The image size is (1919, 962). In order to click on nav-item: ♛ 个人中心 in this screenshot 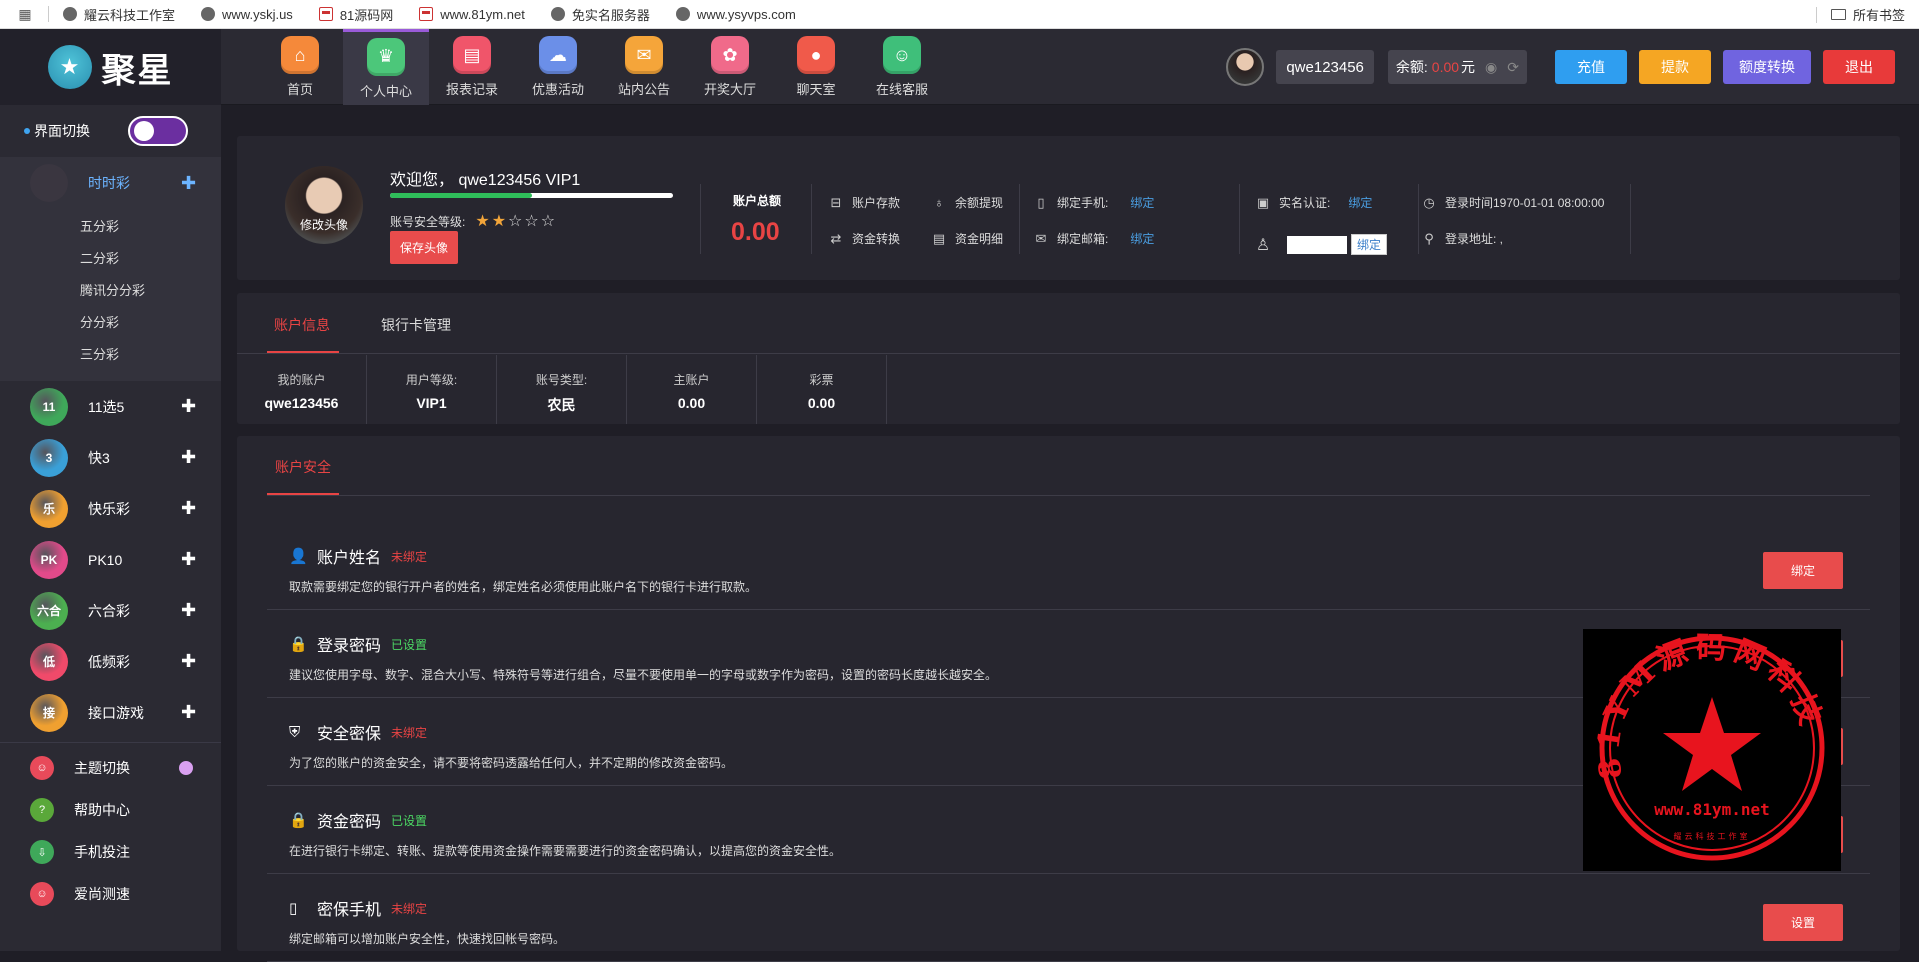, I will do `click(386, 67)`.